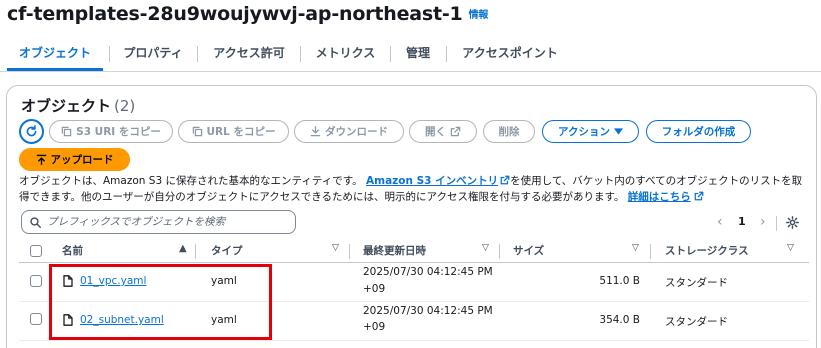 This screenshot has height=348, width=821. Describe the element at coordinates (125, 106) in the screenshot. I see `object-count: (2)` at that location.